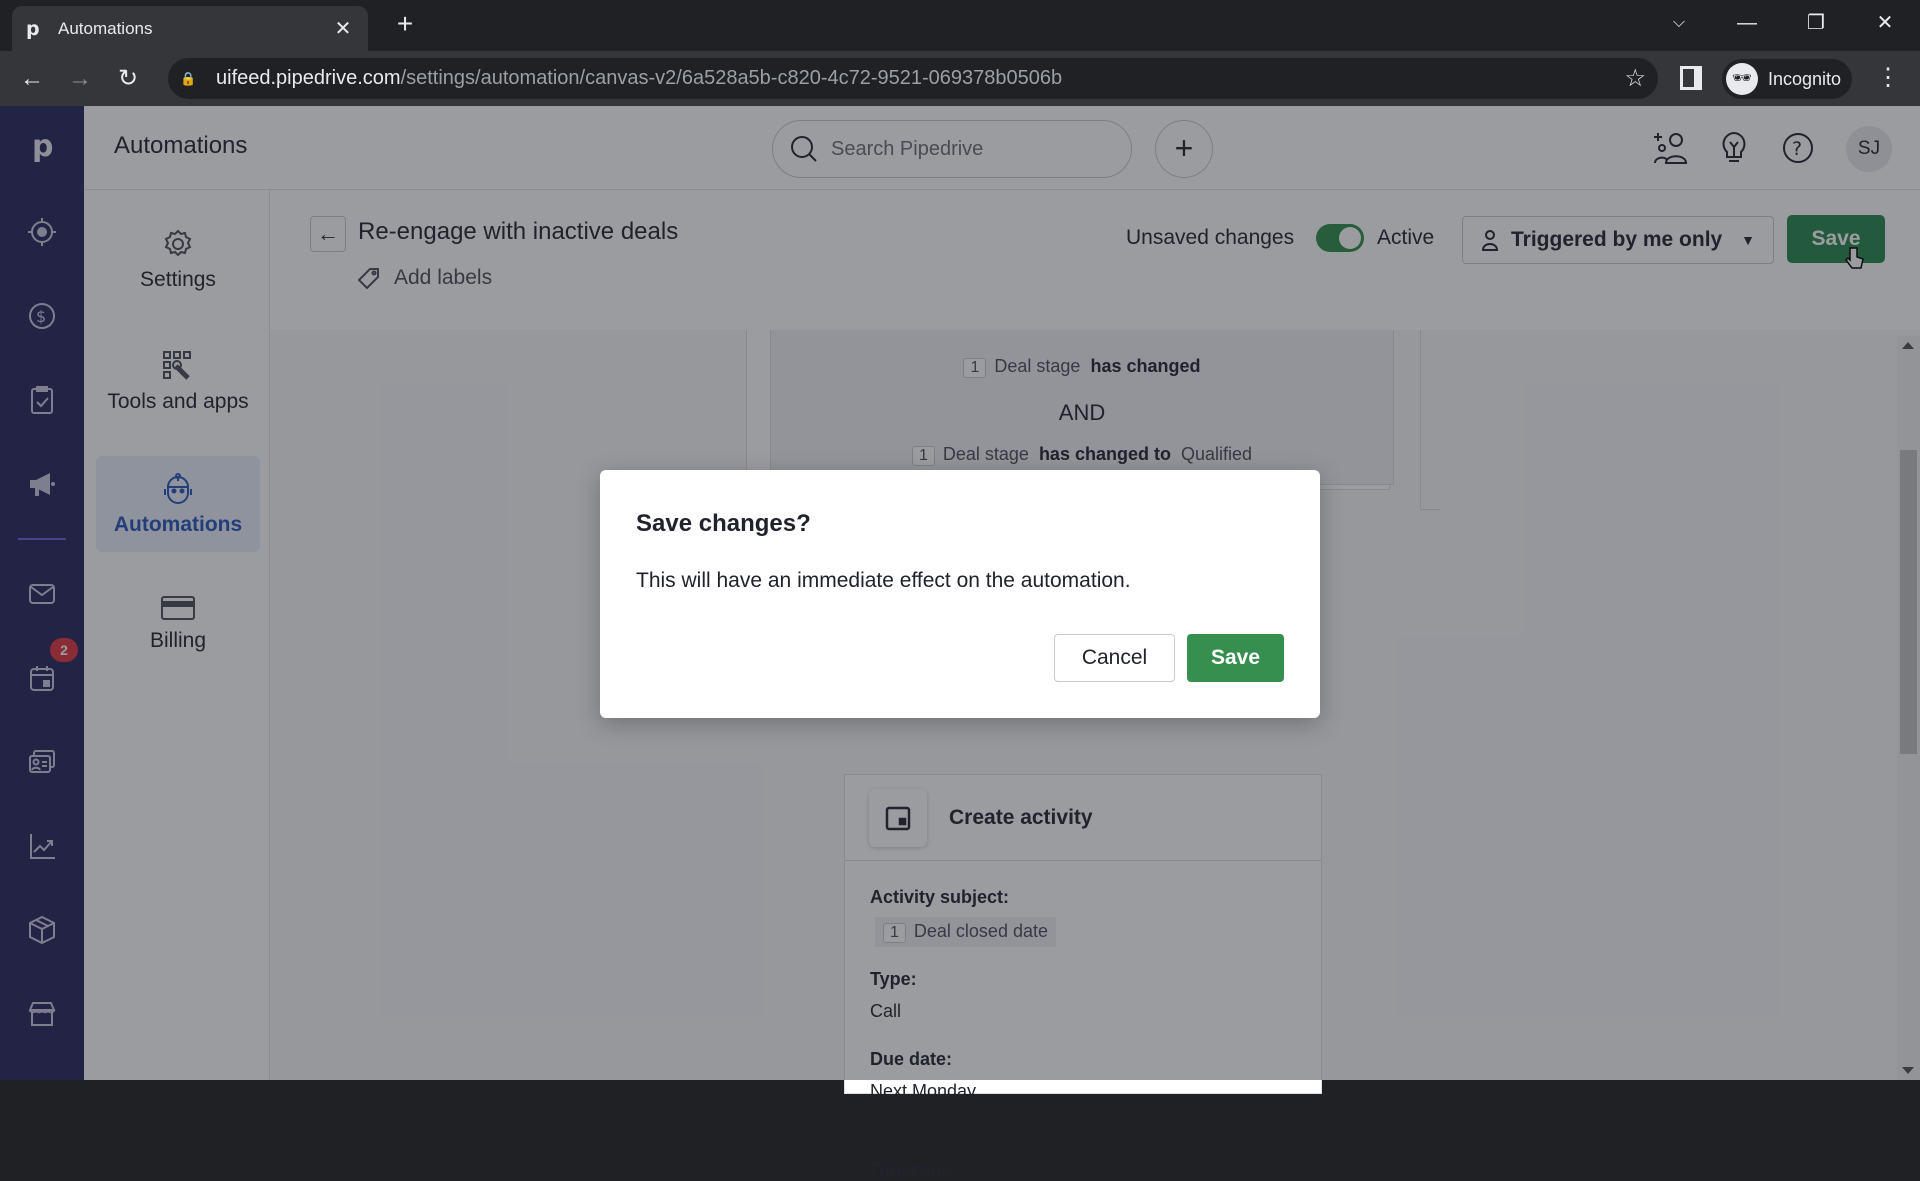  Describe the element at coordinates (923, 1091) in the screenshot. I see `field-value: Next Monday` at that location.